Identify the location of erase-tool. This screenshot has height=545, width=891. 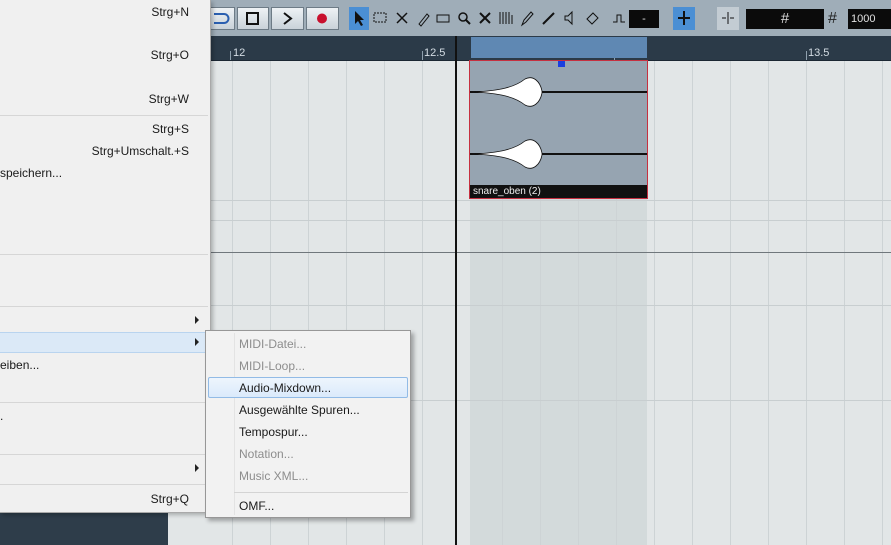
(443, 18).